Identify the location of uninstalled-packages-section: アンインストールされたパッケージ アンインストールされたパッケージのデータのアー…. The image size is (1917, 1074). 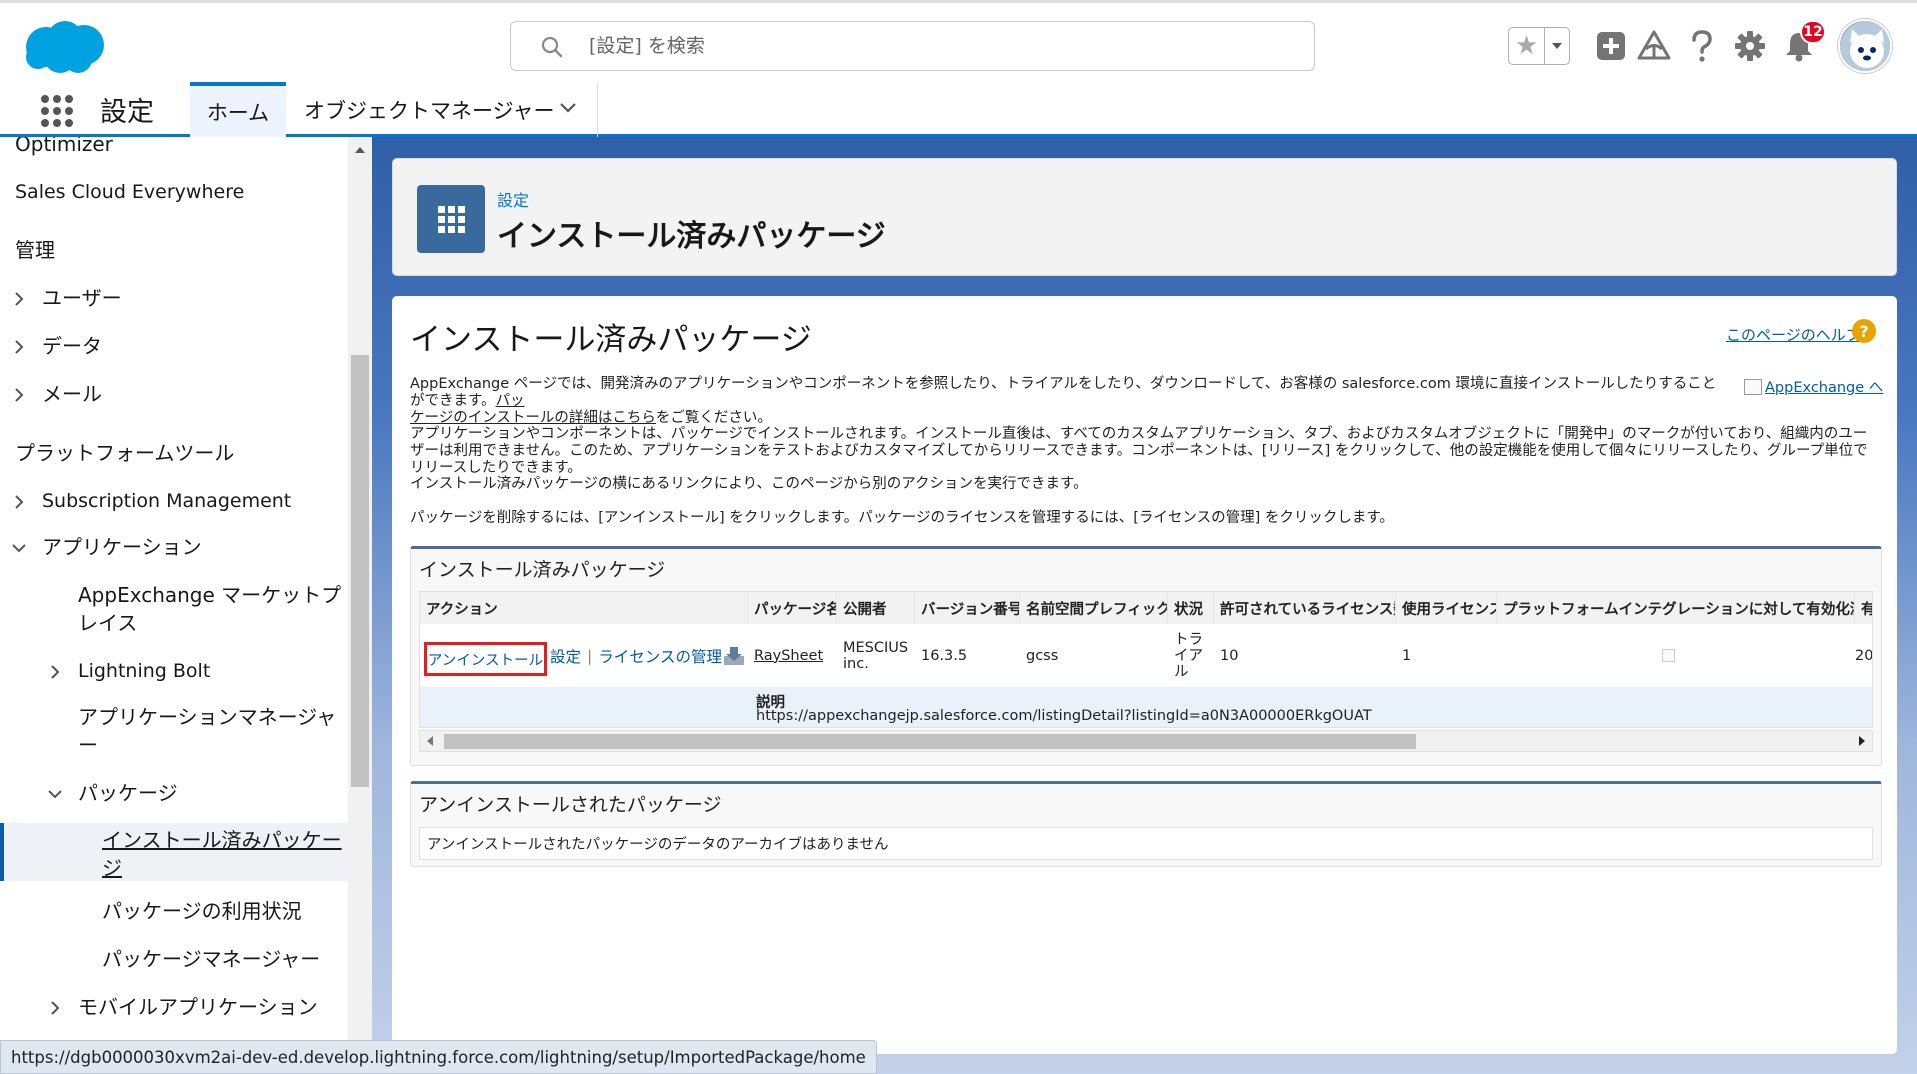
(1146, 824).